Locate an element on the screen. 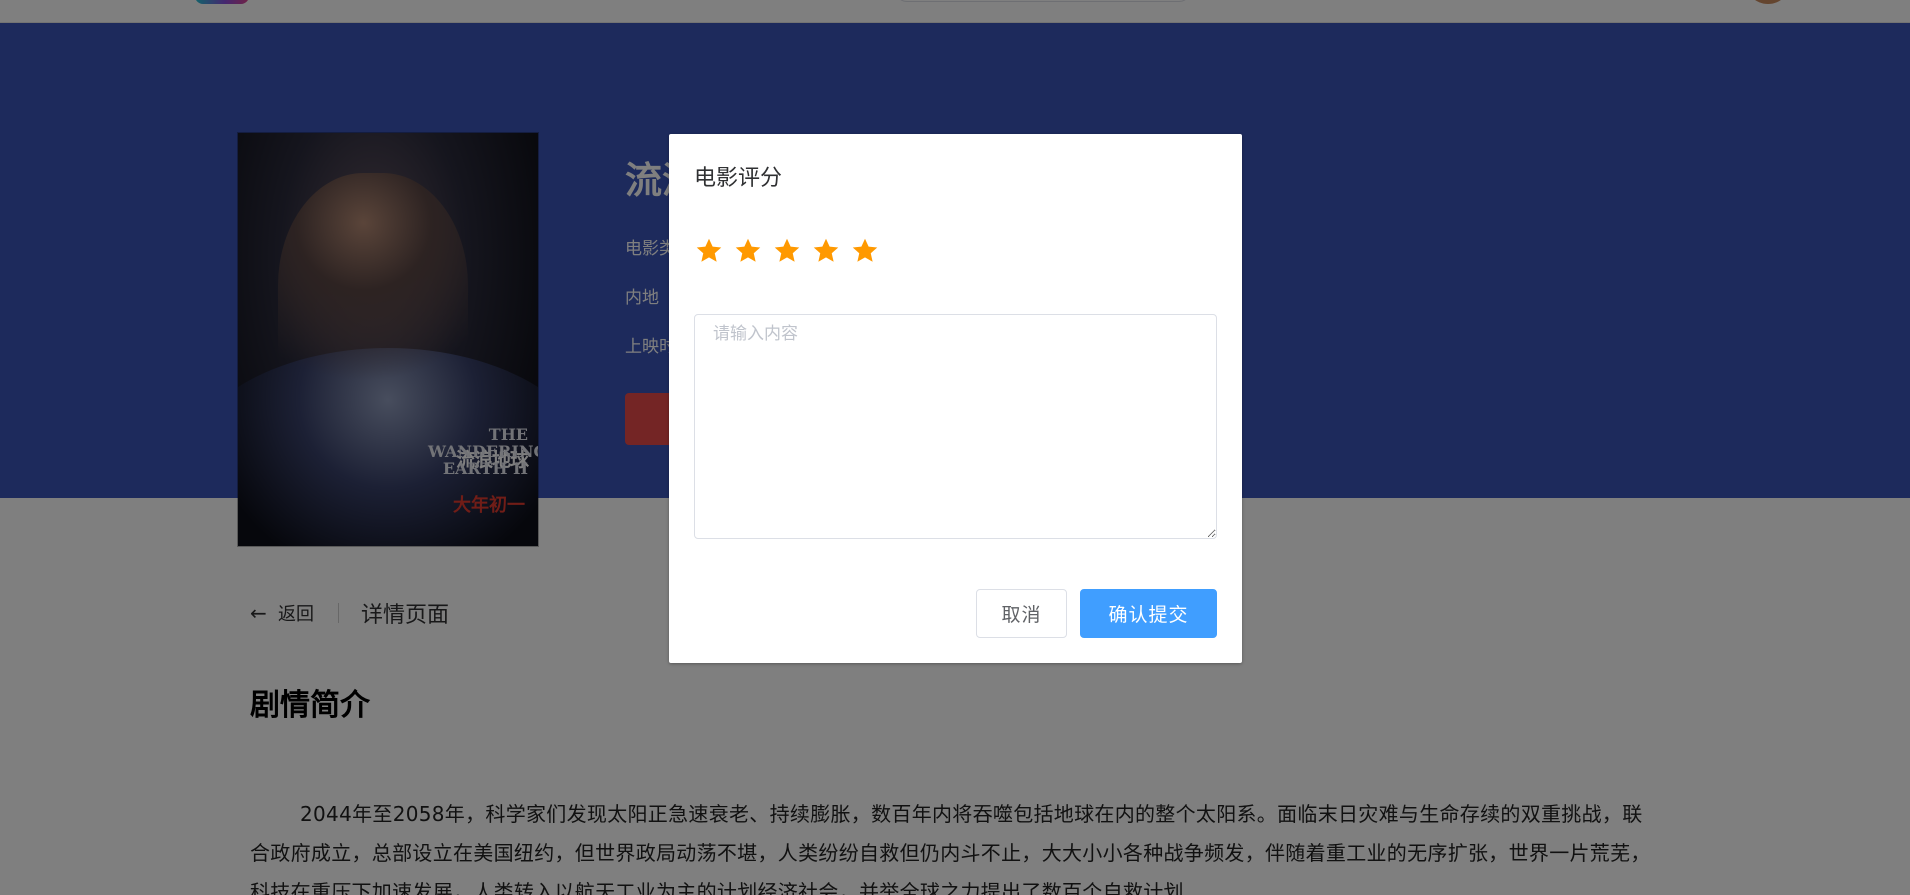  review-textarea-wrap is located at coordinates (955, 426).